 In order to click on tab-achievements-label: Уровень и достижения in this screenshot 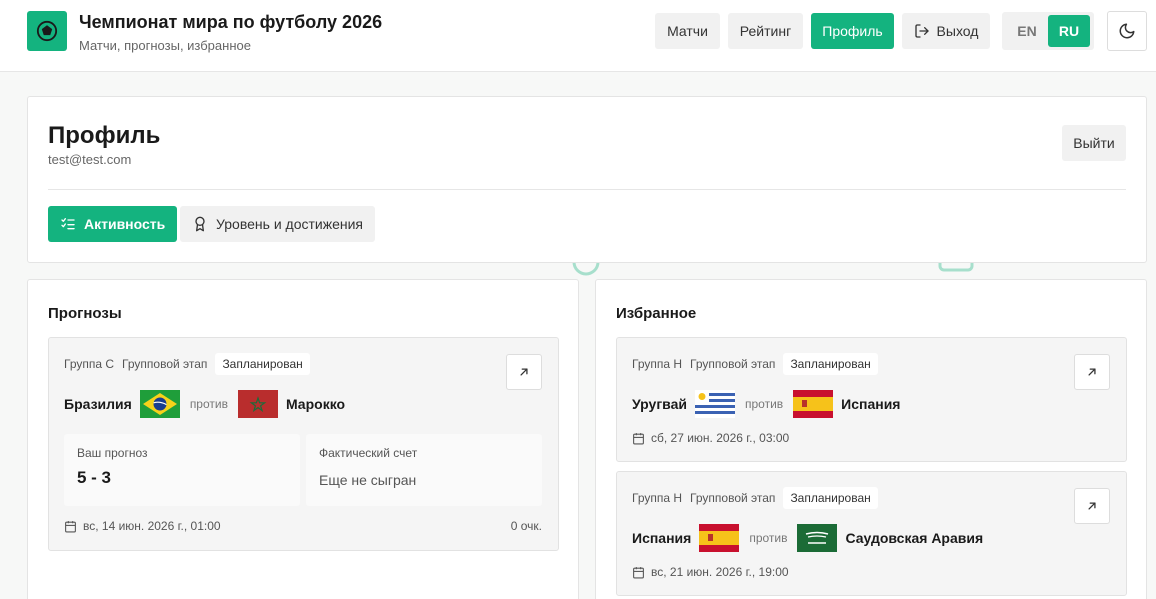, I will do `click(289, 224)`.